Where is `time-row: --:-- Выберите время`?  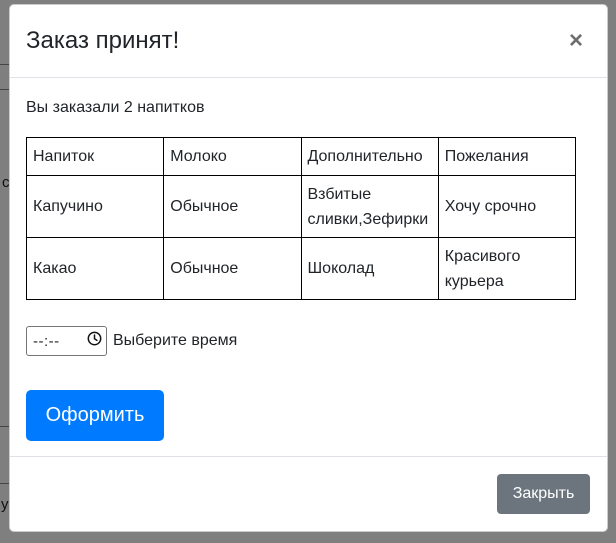 time-row: --:-- Выберите время is located at coordinates (131, 341).